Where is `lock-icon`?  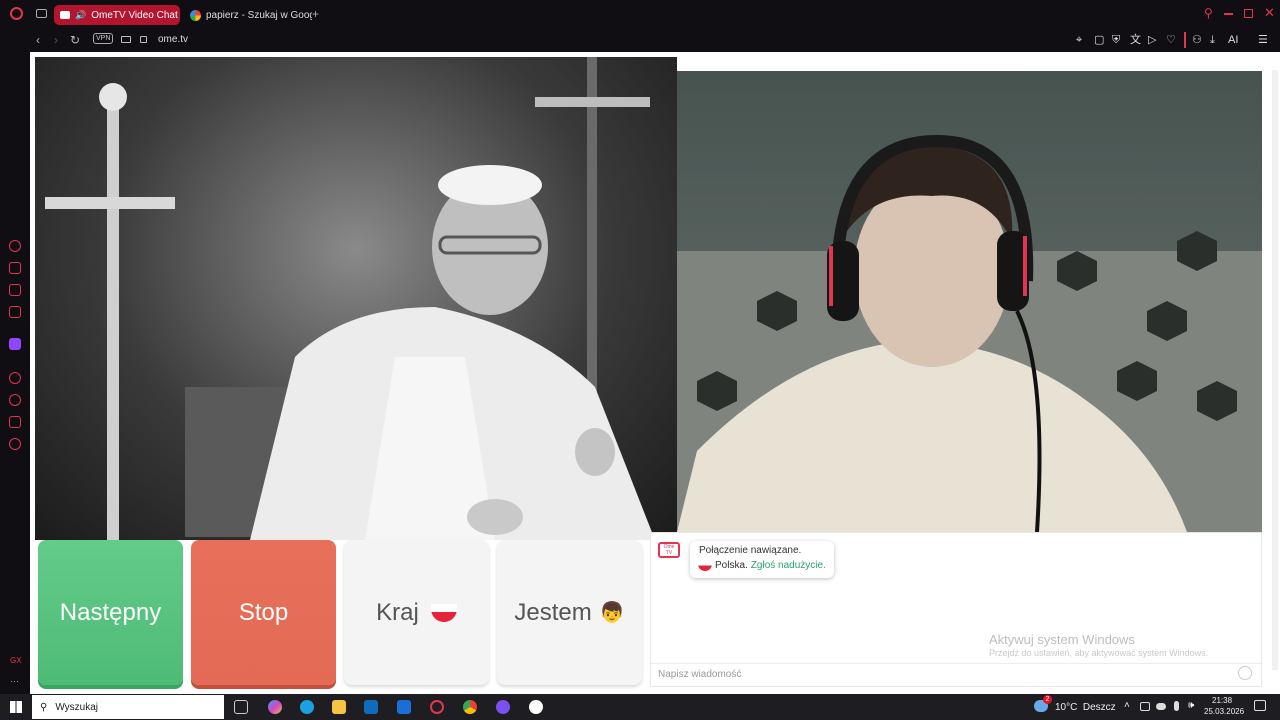 lock-icon is located at coordinates (143, 39).